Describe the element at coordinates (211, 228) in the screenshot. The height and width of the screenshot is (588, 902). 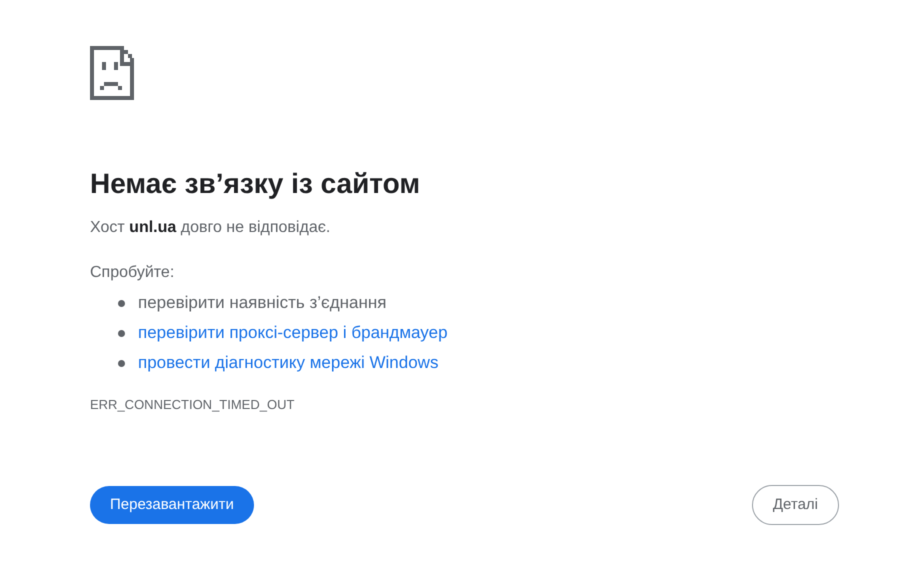
I see `error-message: Хост unl.ua довго не відповідає.` at that location.